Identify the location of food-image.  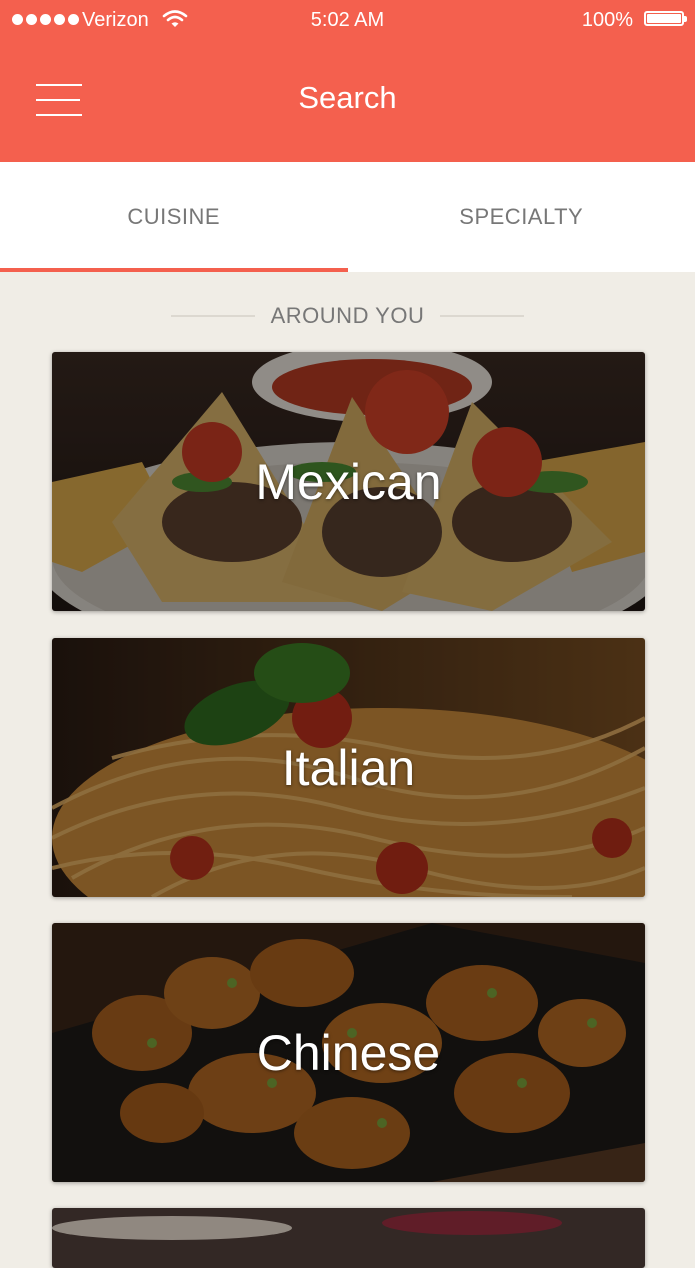
(348, 1238).